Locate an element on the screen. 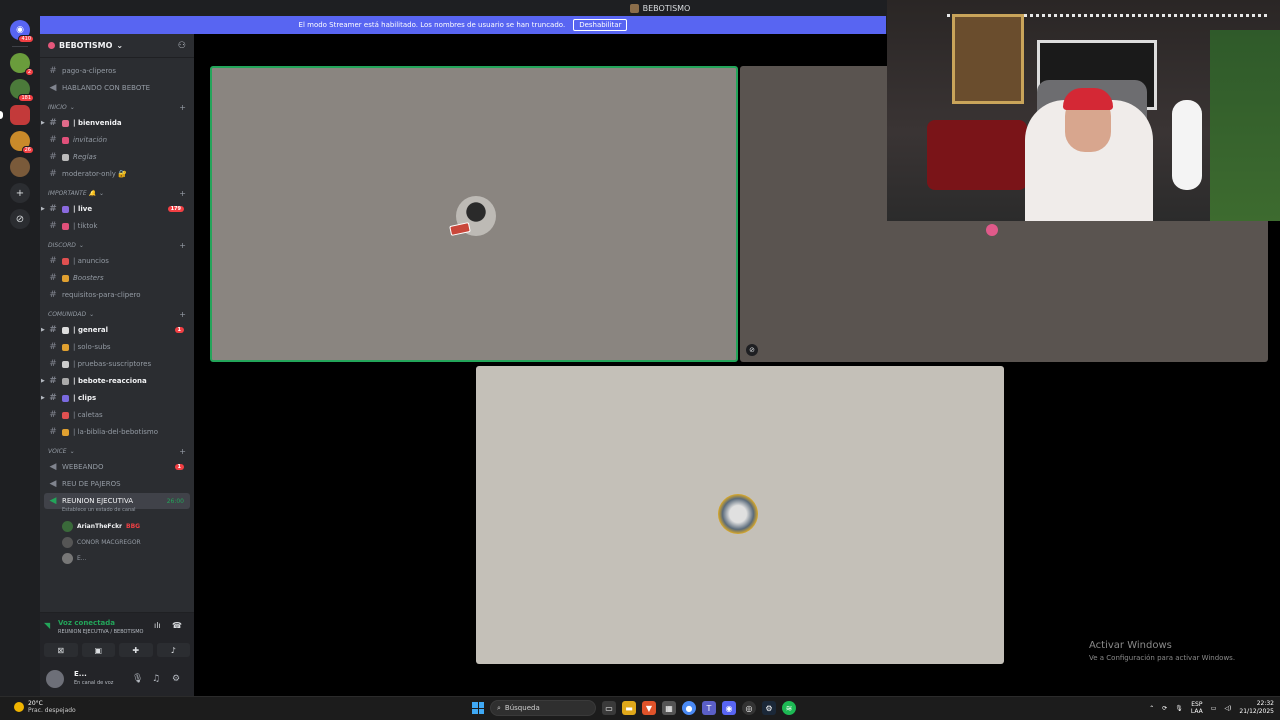 The image size is (1280, 720). server-icon: 181 is located at coordinates (22, 90).